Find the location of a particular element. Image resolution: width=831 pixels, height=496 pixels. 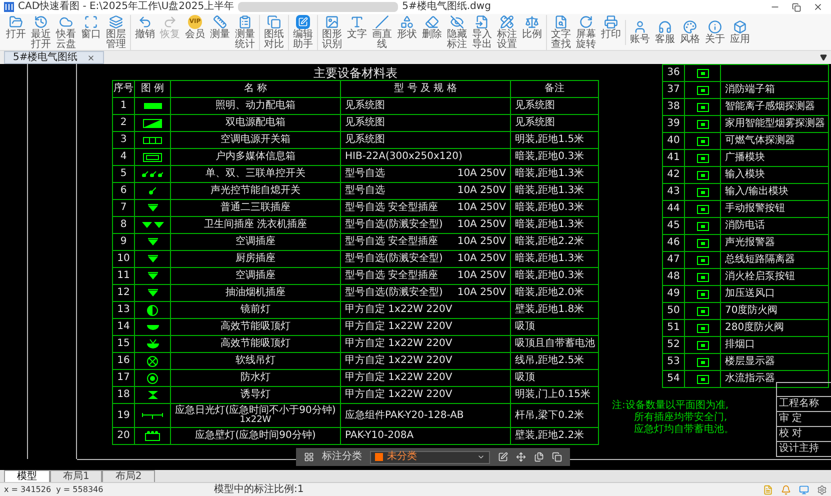

monitor-icon is located at coordinates (804, 489).